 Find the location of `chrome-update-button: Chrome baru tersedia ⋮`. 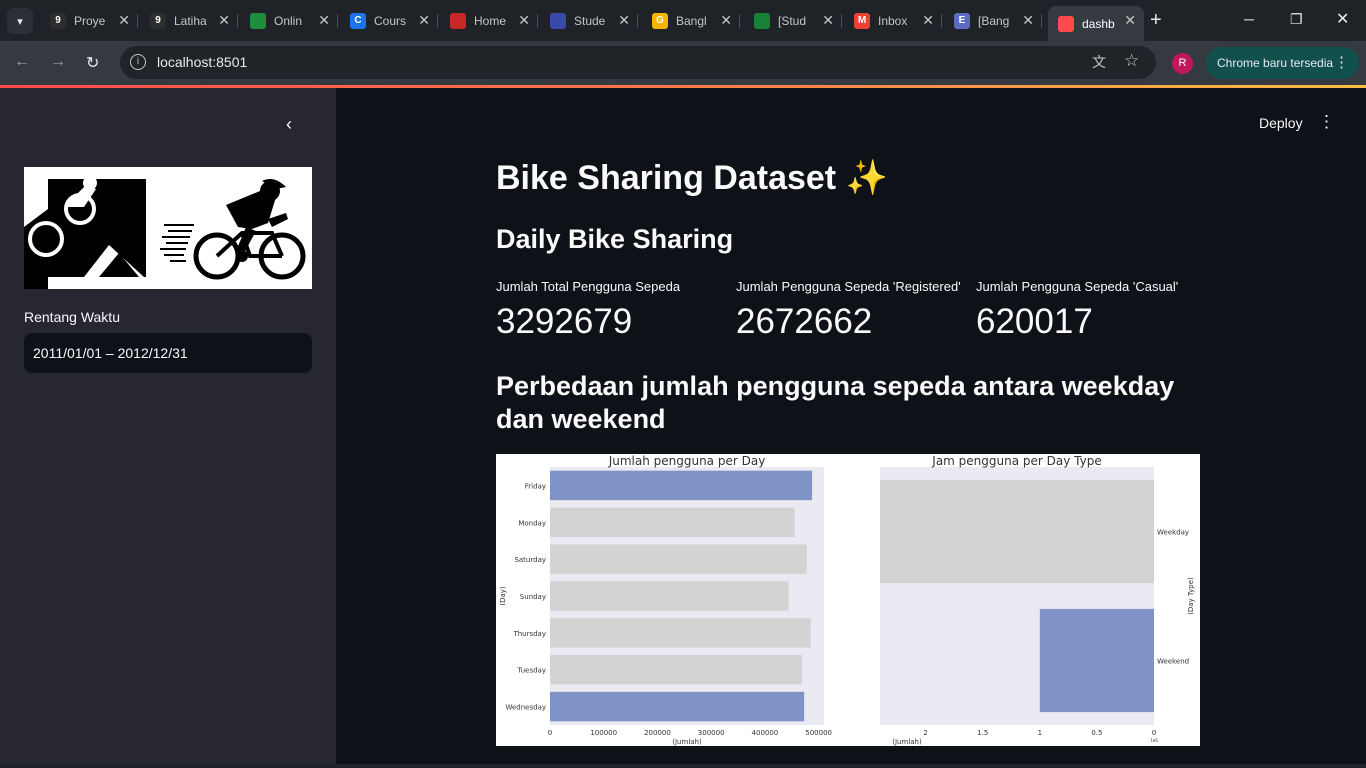

chrome-update-button: Chrome baru tersedia ⋮ is located at coordinates (1282, 63).